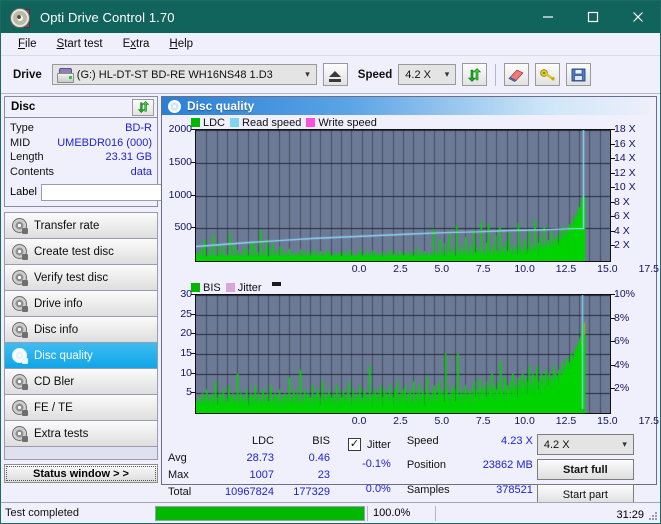  What do you see at coordinates (185, 44) in the screenshot?
I see `menu-item-help-label: elp` at bounding box center [185, 44].